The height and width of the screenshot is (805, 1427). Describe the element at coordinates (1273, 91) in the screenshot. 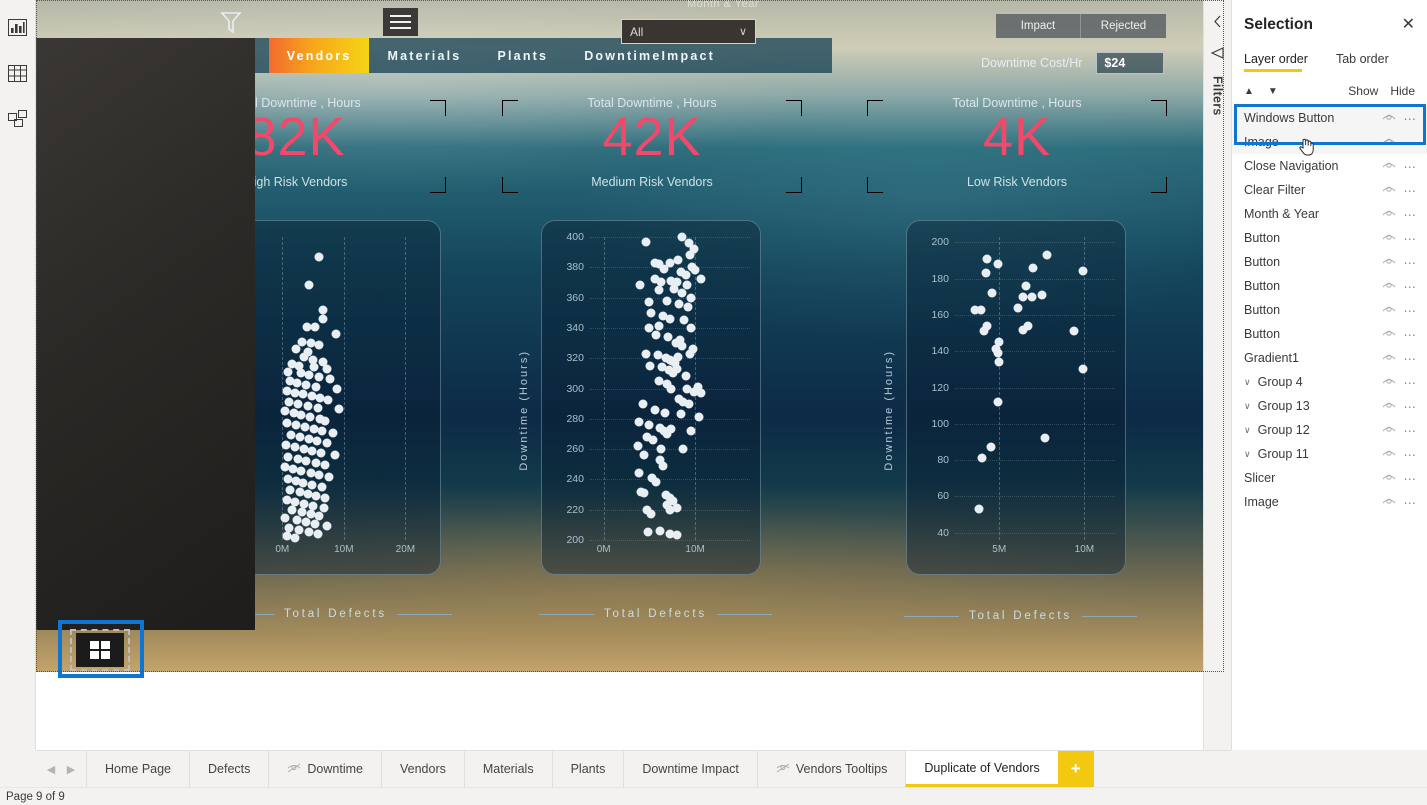

I see `arrow-down-icon: ▼` at that location.